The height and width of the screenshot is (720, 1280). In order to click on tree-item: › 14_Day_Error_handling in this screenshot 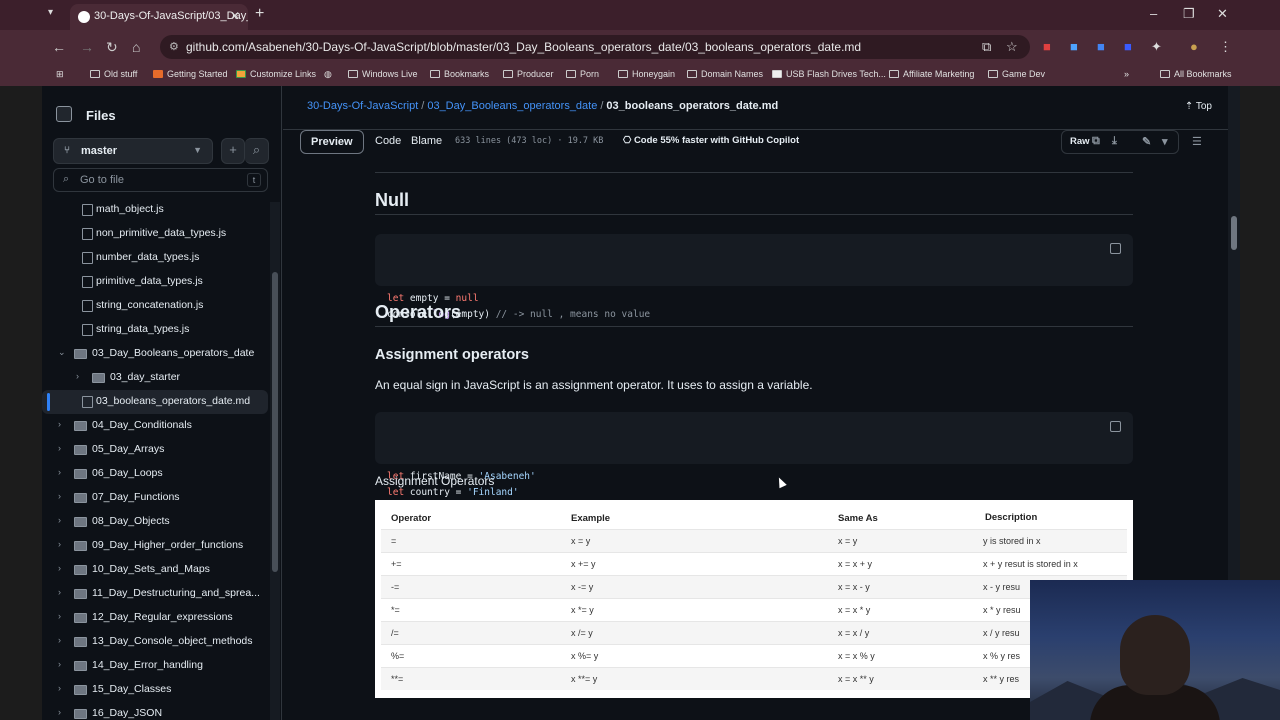, I will do `click(155, 666)`.